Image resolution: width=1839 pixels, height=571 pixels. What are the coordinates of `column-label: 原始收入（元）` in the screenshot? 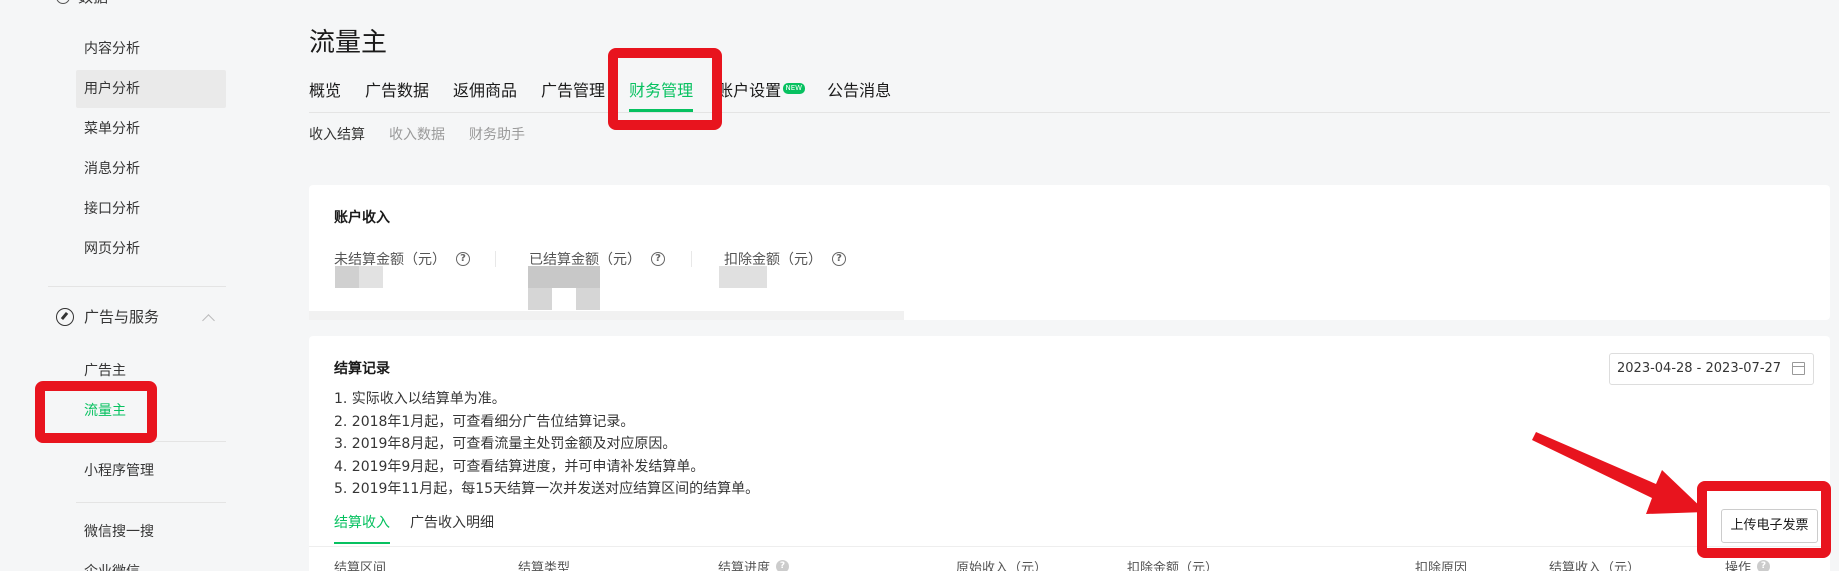 It's located at (1002, 566).